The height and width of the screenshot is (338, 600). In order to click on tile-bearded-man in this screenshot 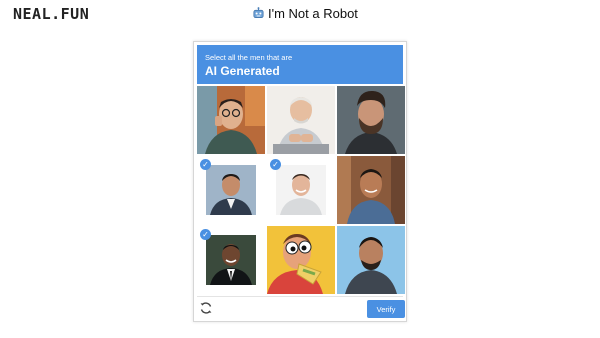, I will do `click(371, 120)`.